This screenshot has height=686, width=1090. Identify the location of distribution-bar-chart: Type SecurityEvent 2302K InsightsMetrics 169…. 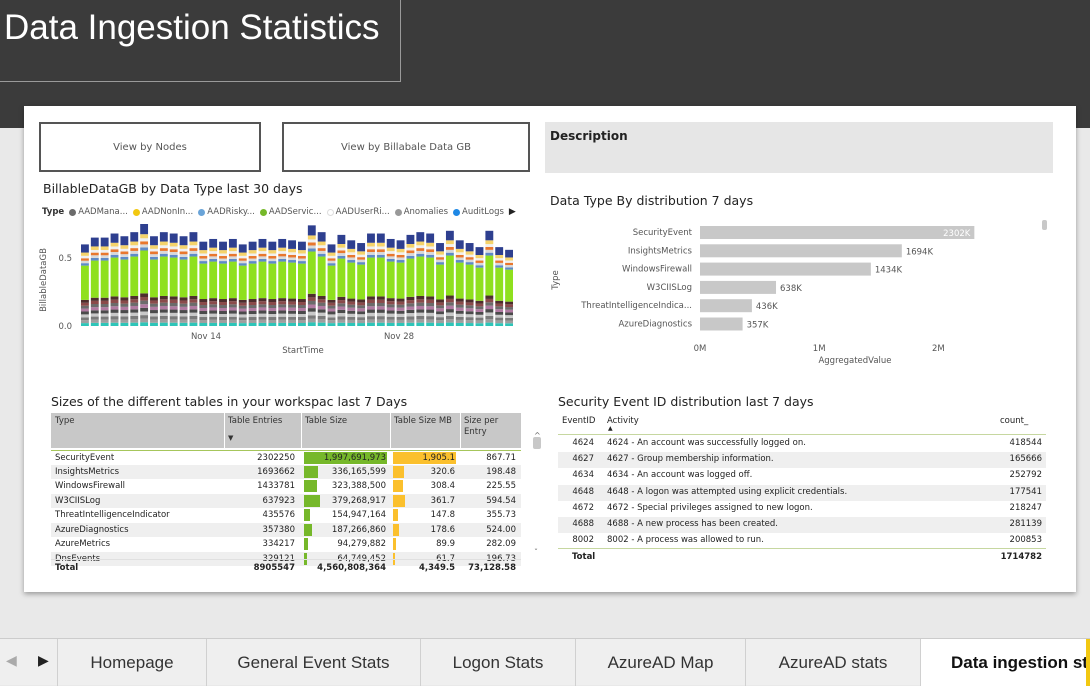
(763, 296).